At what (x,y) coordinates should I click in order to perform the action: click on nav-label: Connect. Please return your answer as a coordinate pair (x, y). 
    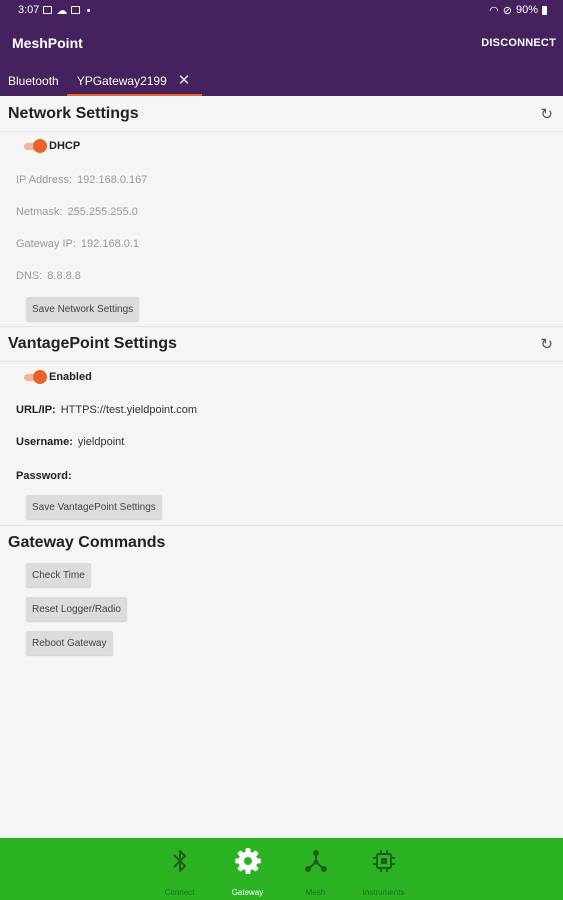
    Looking at the image, I should click on (179, 892).